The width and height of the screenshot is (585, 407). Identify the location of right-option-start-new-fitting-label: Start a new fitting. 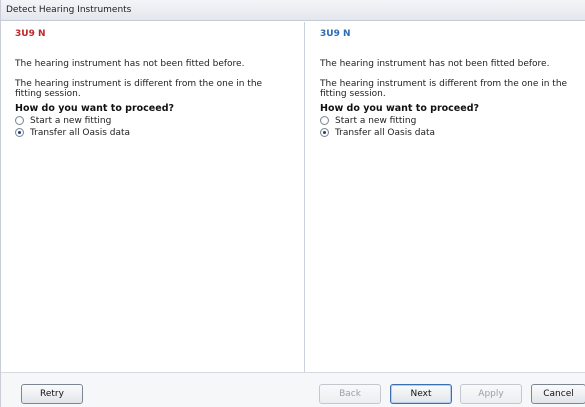
(376, 120).